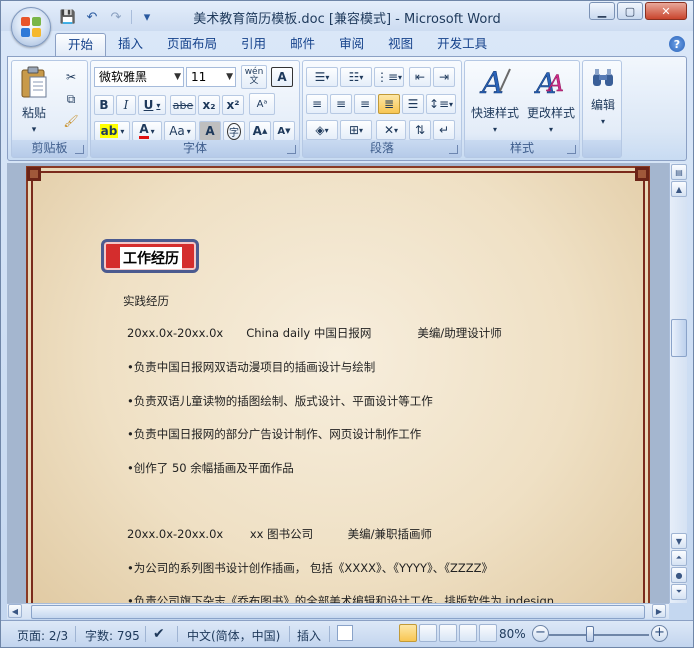 This screenshot has width=694, height=648. What do you see at coordinates (233, 105) in the screenshot?
I see `superscript-button: x²` at bounding box center [233, 105].